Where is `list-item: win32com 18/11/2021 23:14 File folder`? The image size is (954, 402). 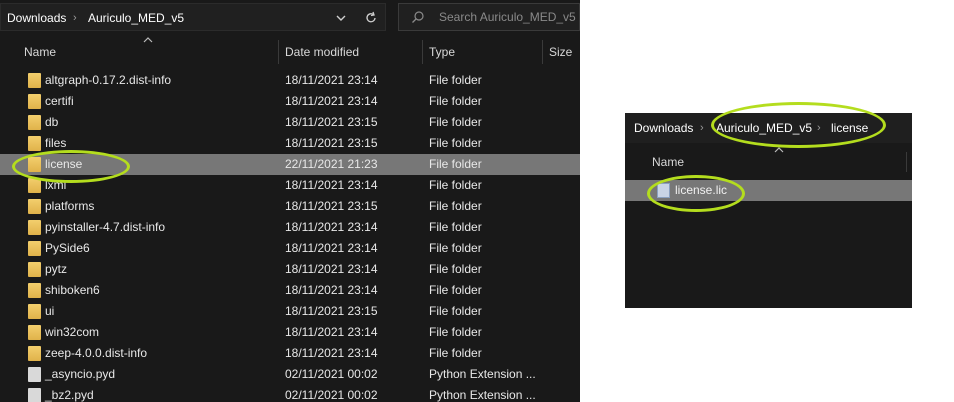
list-item: win32com 18/11/2021 23:14 File folder is located at coordinates (290, 332).